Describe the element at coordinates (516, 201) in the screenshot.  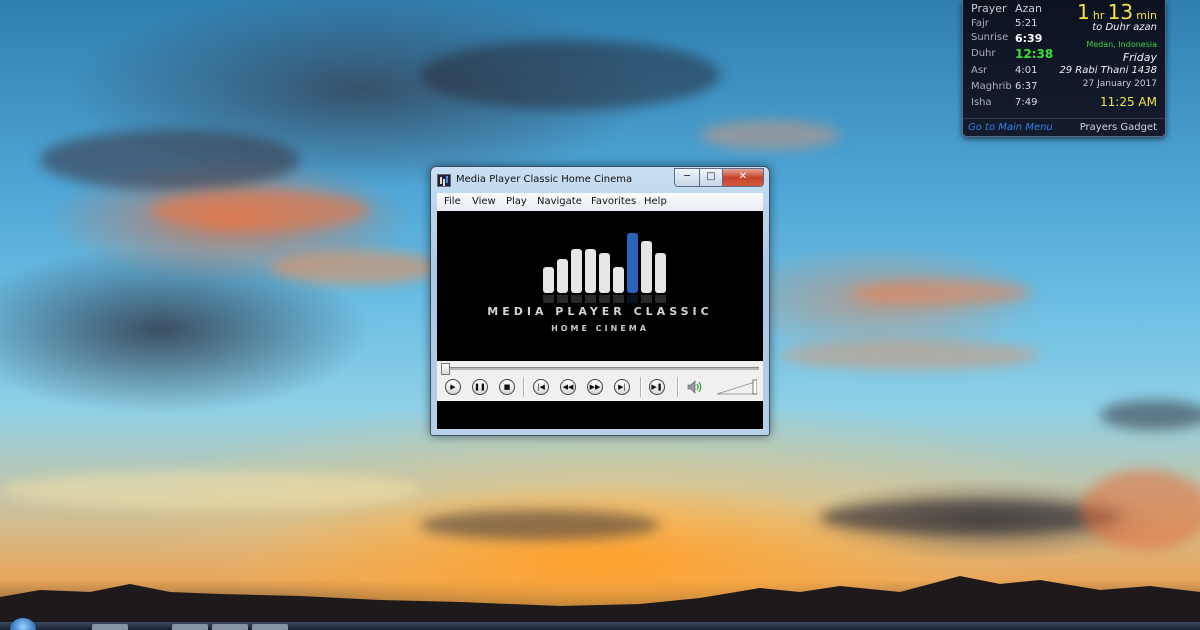
I see `menu-play: Play` at that location.